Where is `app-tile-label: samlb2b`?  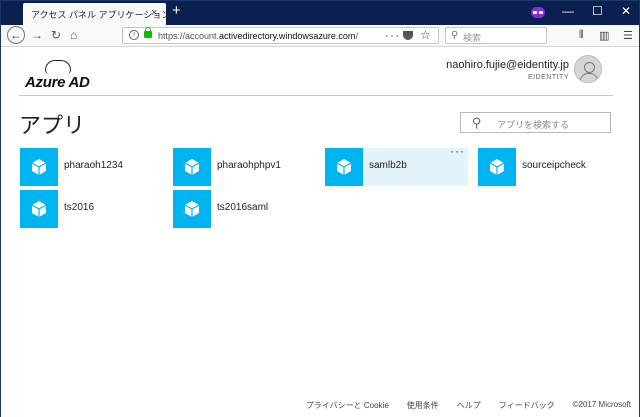
app-tile-label: samlb2b is located at coordinates (388, 165).